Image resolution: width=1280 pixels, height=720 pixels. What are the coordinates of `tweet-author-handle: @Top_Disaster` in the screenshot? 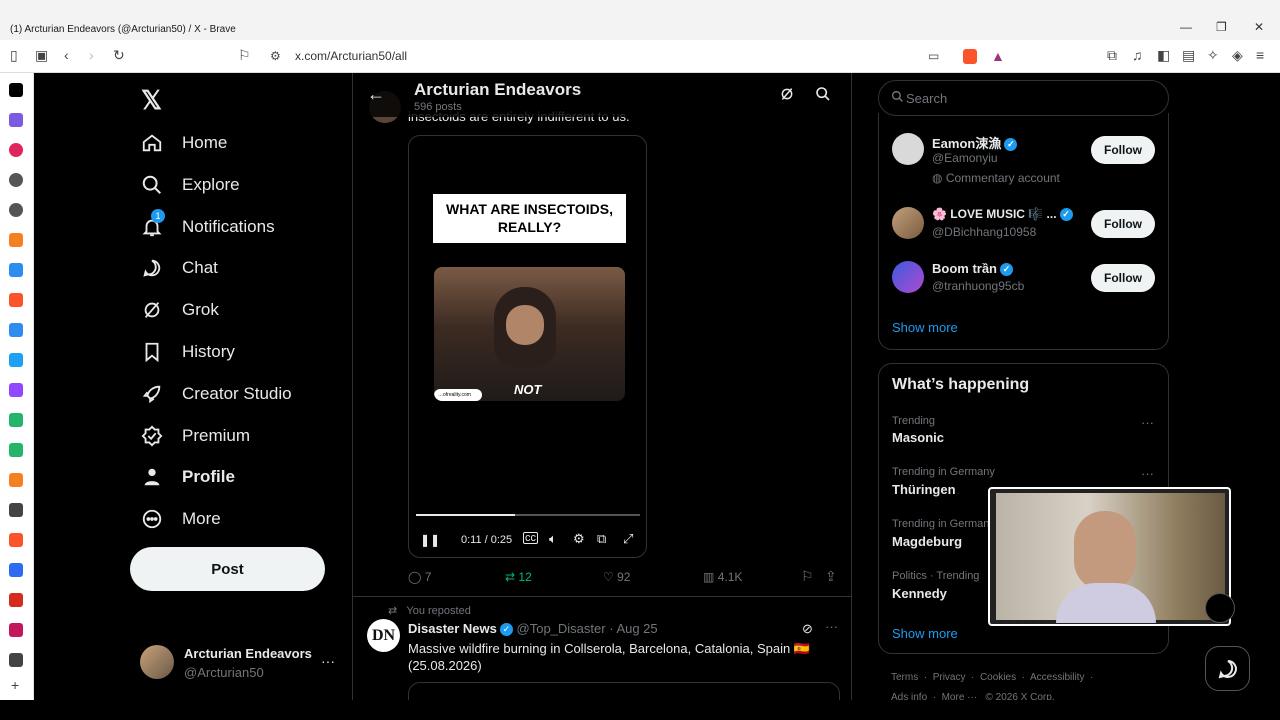 It's located at (561, 628).